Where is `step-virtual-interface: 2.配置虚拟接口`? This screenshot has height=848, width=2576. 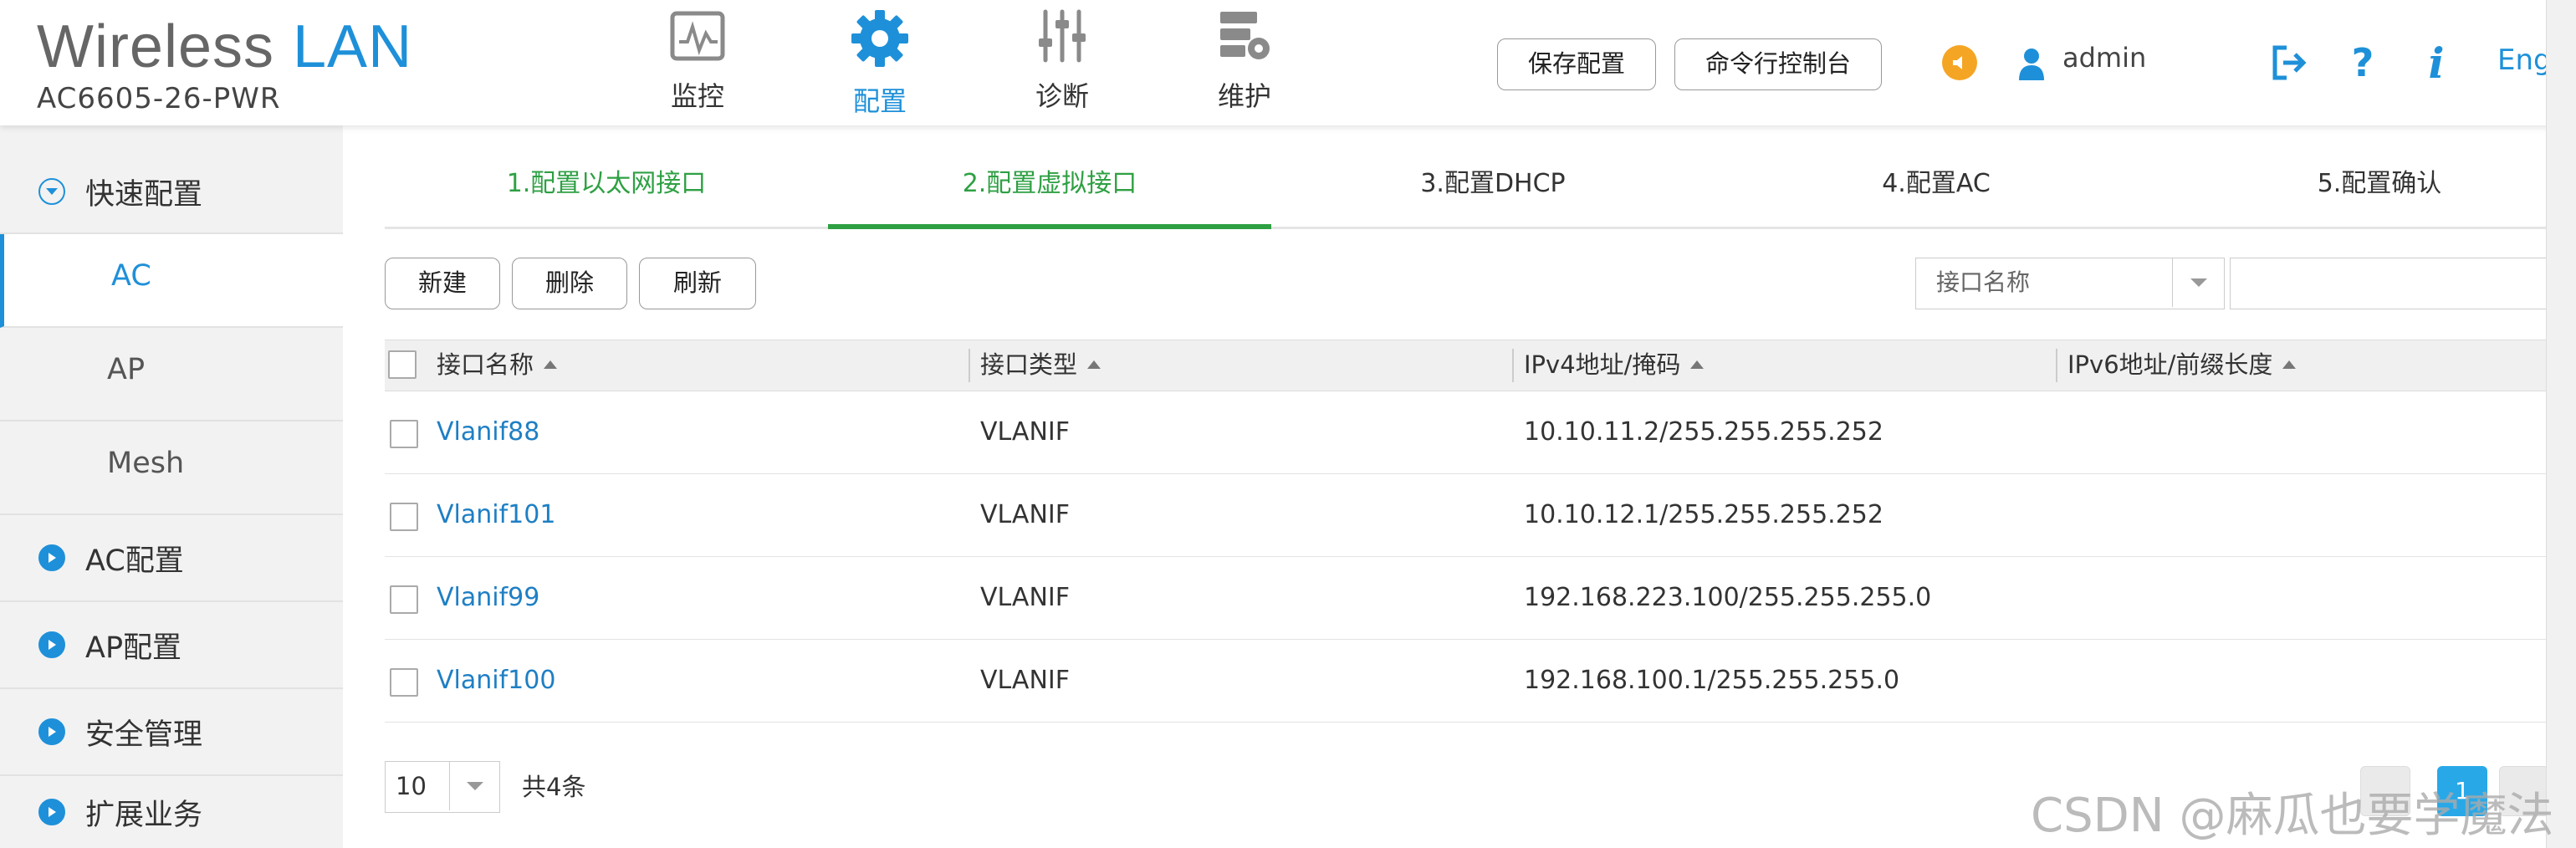 step-virtual-interface: 2.配置虚拟接口 is located at coordinates (1049, 194).